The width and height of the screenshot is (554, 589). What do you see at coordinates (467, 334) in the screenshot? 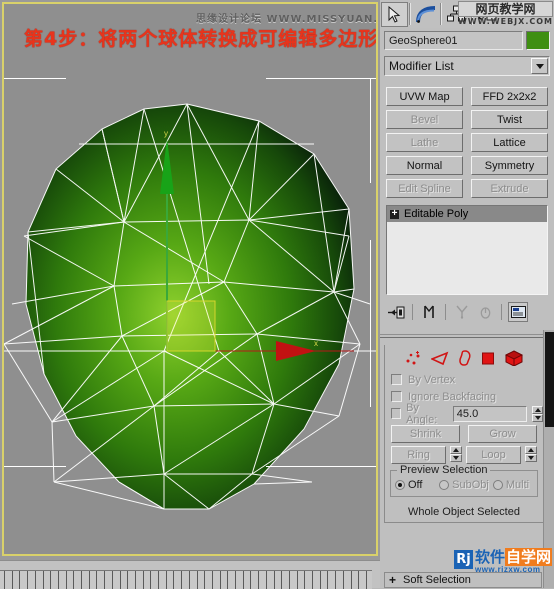
I see `rollout-separator` at bounding box center [467, 334].